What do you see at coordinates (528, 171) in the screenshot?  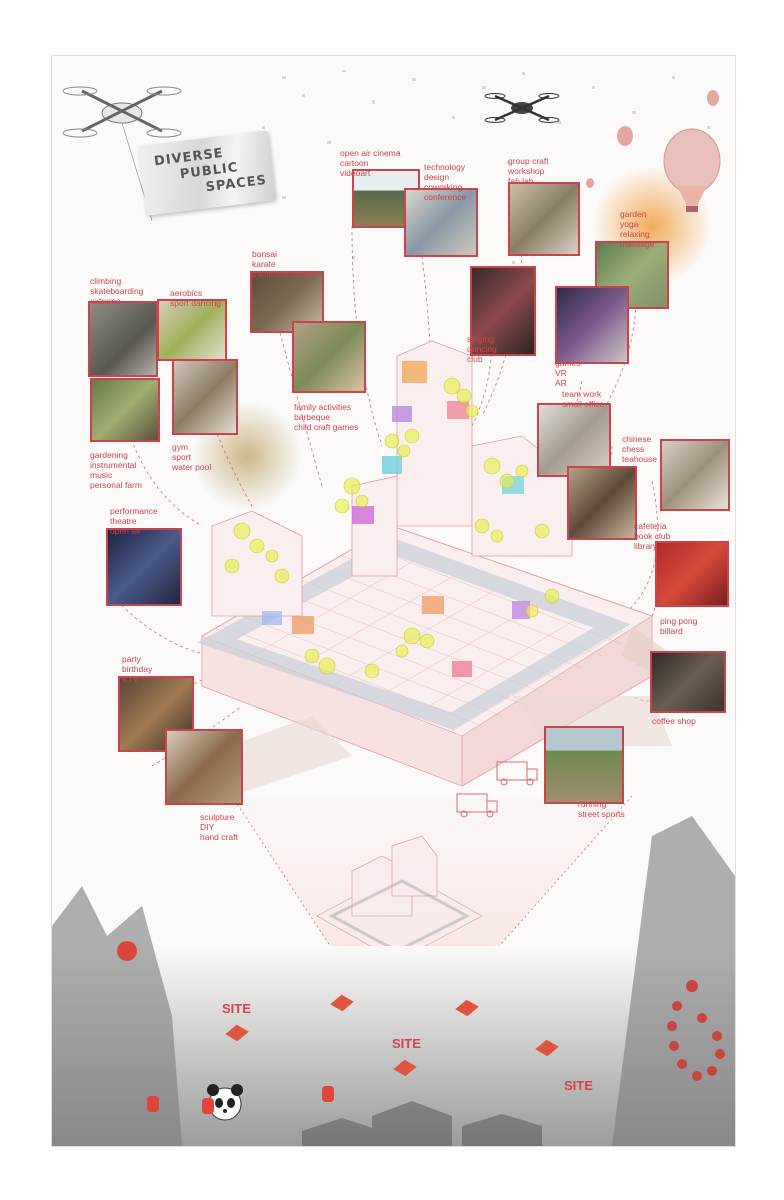 I see `label-craft: group craft workshop fab lab` at bounding box center [528, 171].